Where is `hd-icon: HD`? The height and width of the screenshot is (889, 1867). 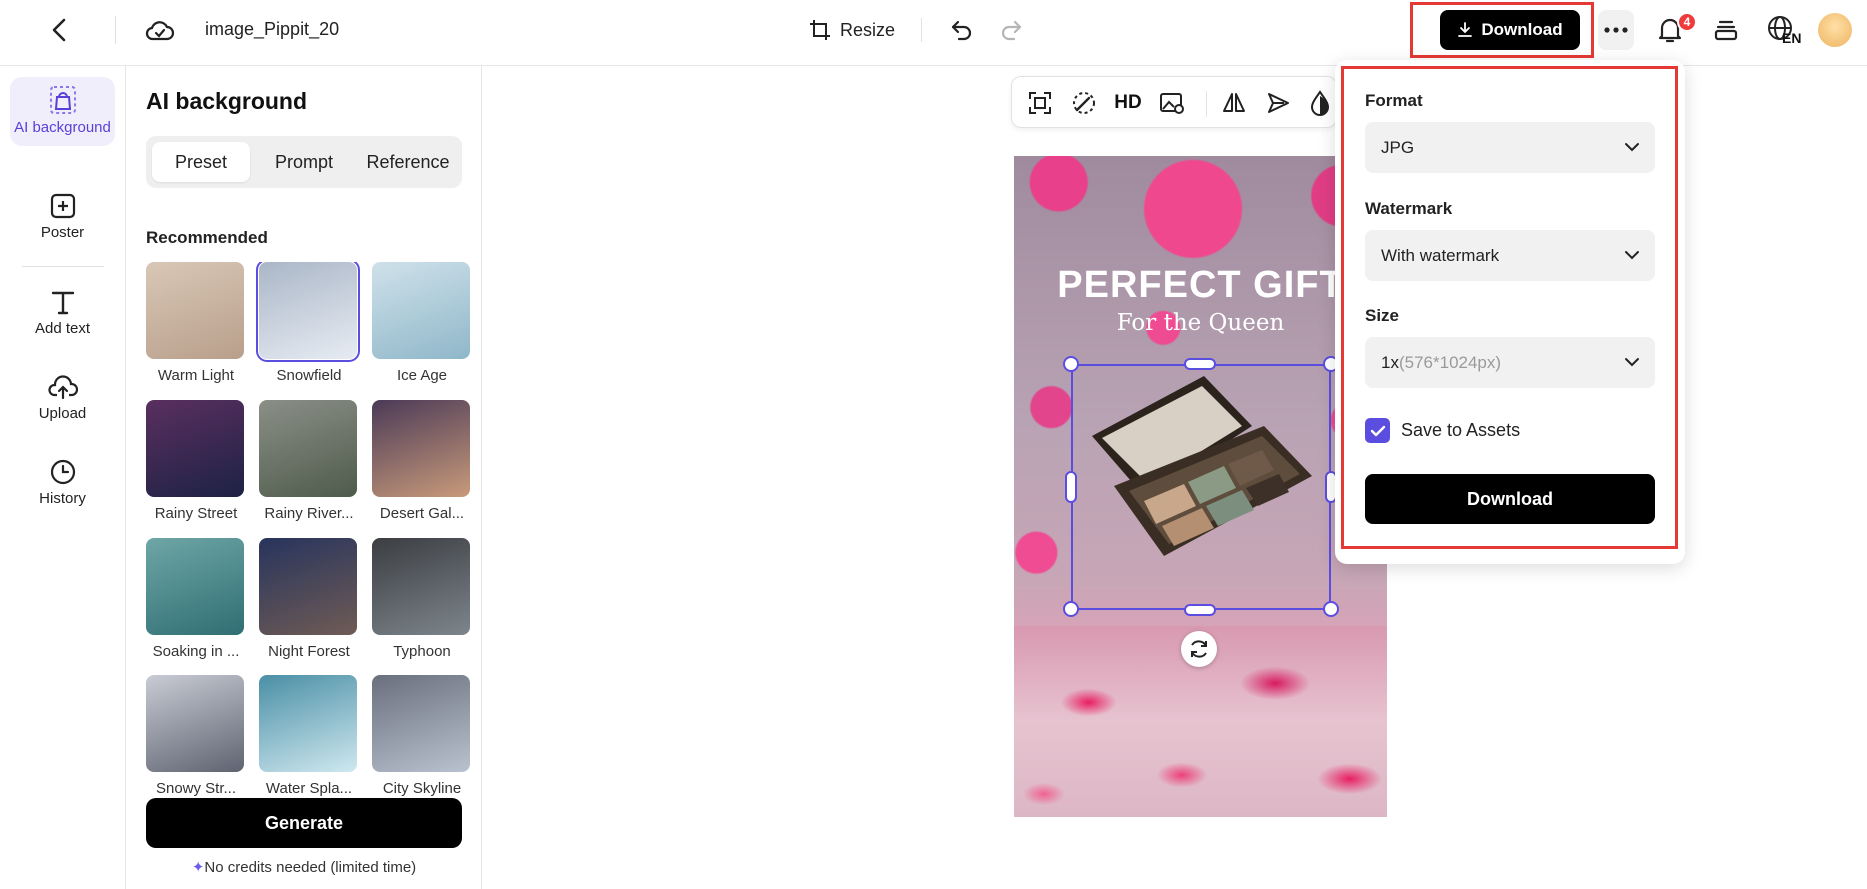 hd-icon: HD is located at coordinates (1128, 103).